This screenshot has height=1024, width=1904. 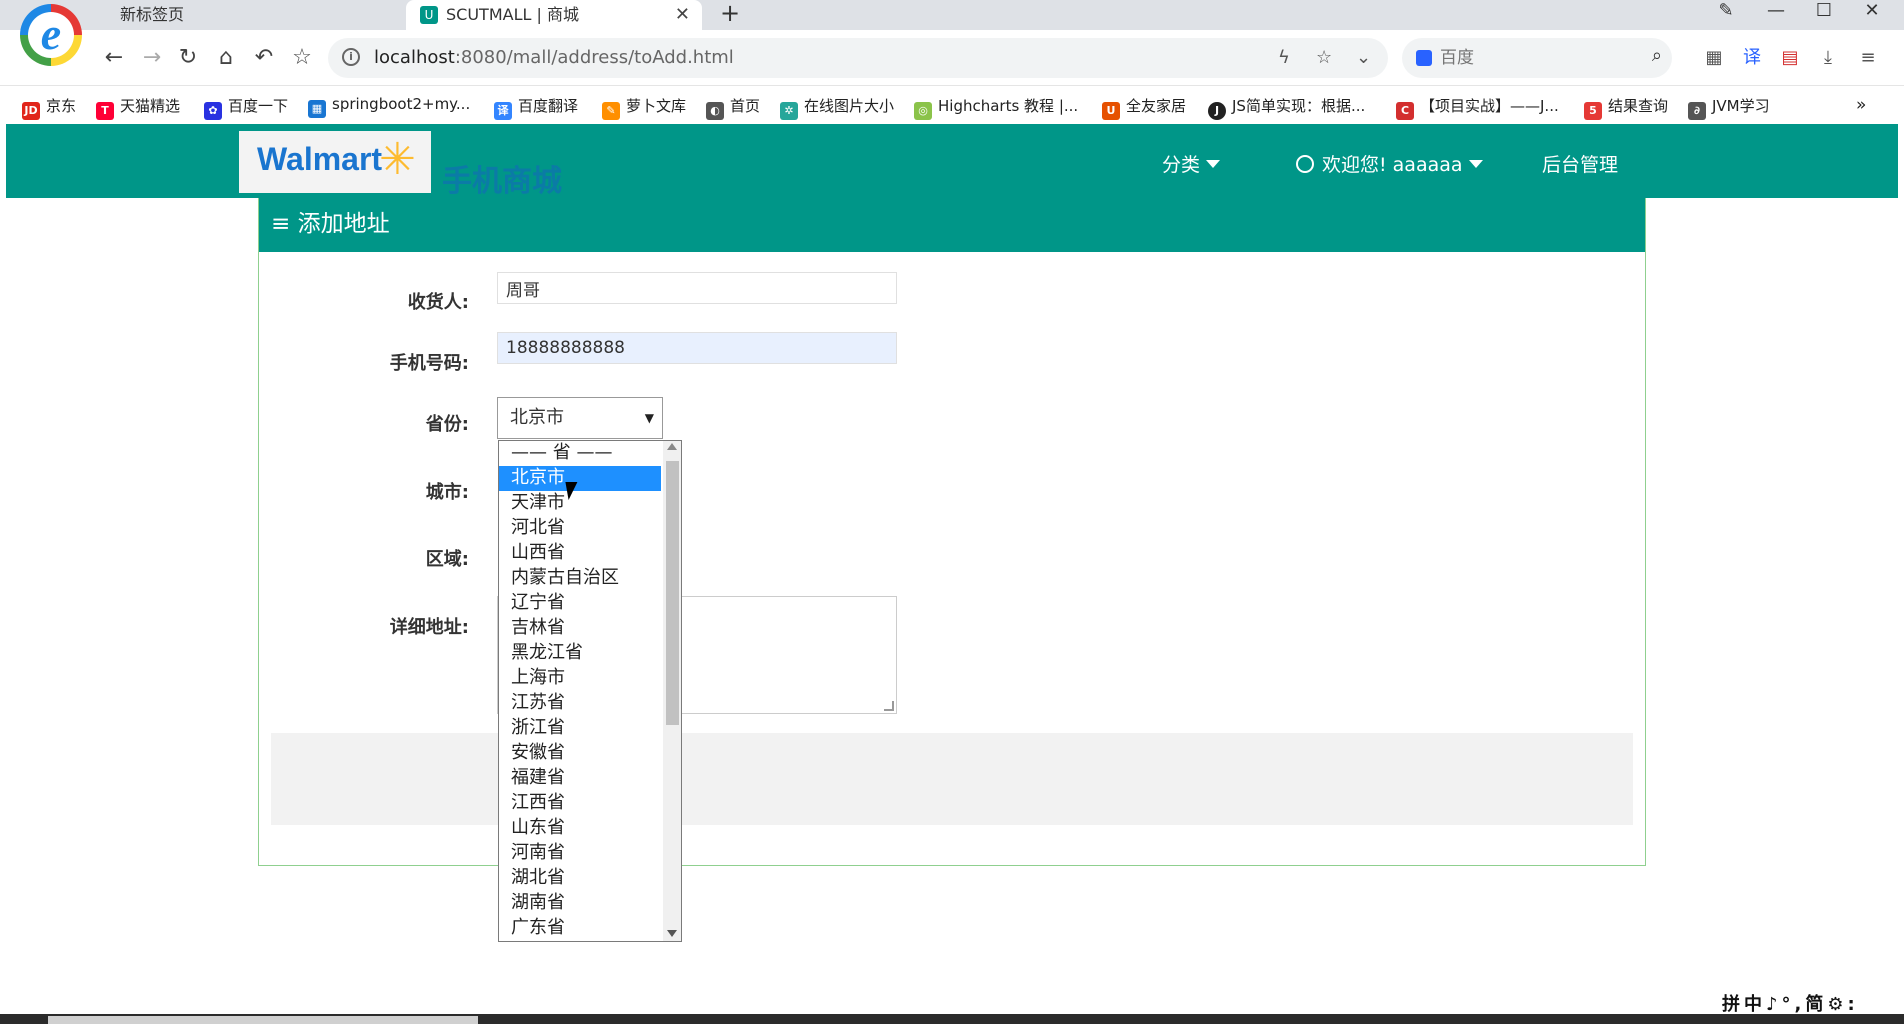 I want to click on bookmark-label: 首页, so click(x=745, y=106).